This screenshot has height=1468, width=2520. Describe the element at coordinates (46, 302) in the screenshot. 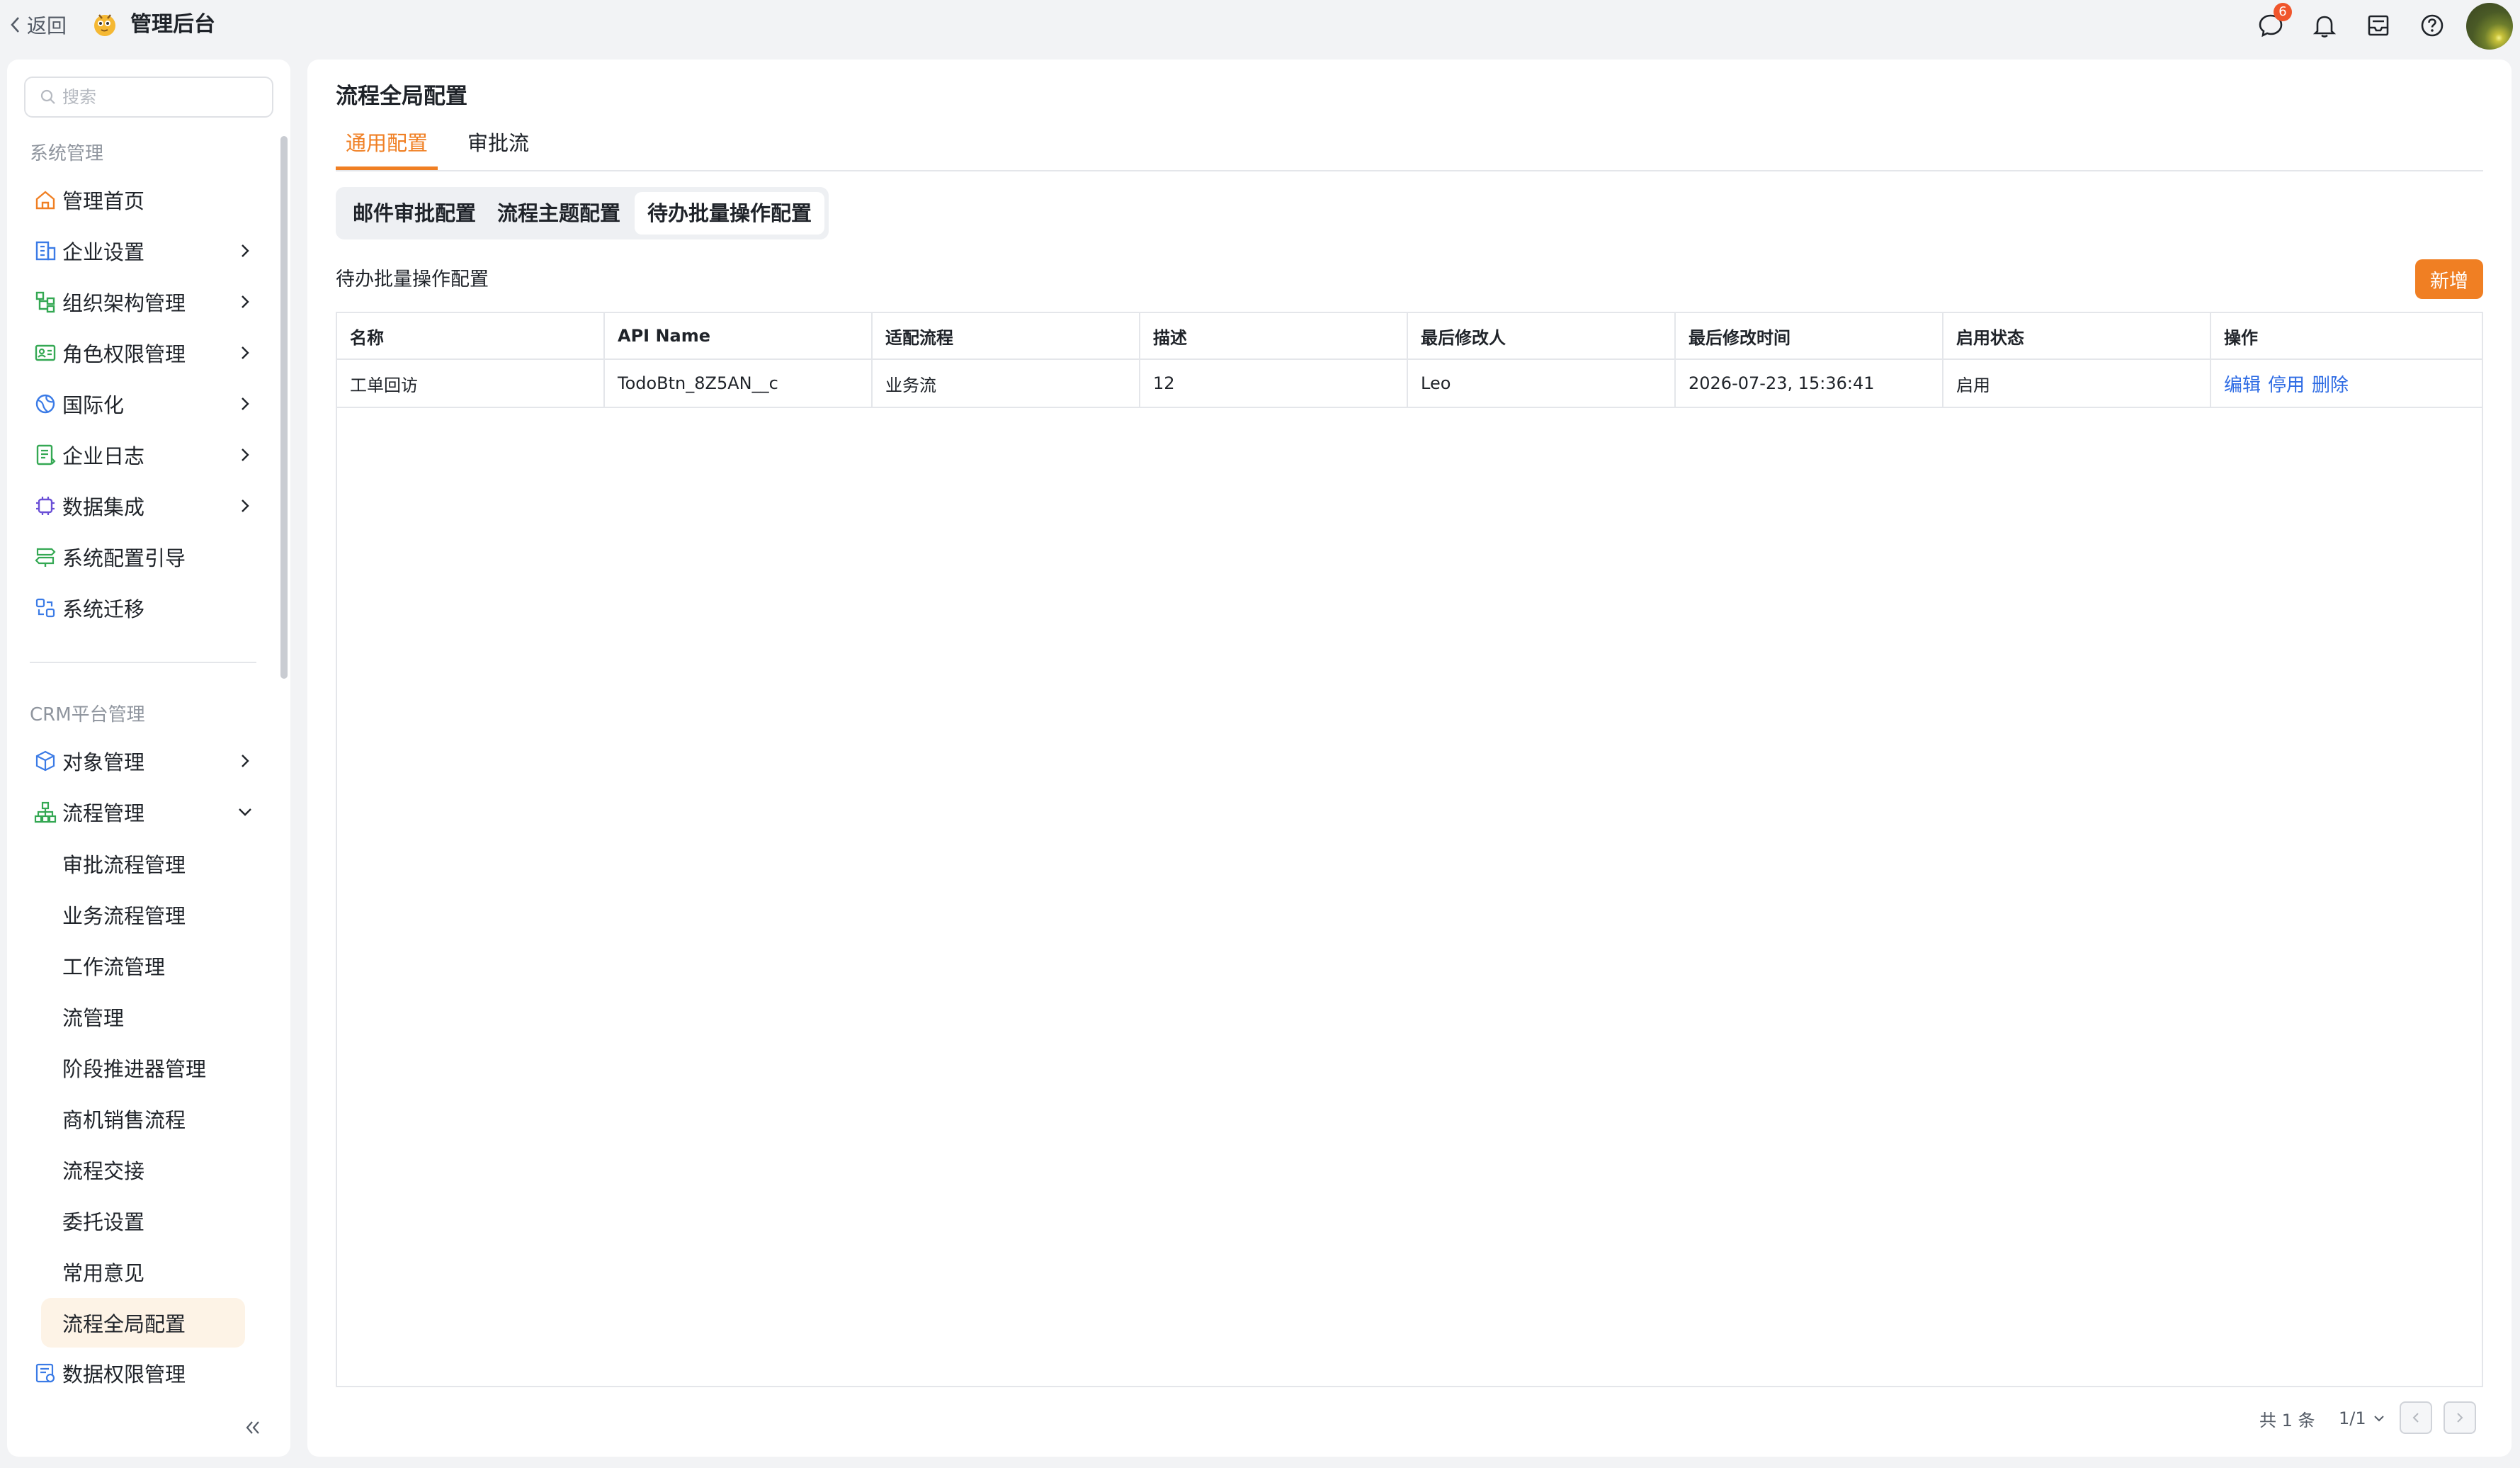

I see `org-icon` at that location.